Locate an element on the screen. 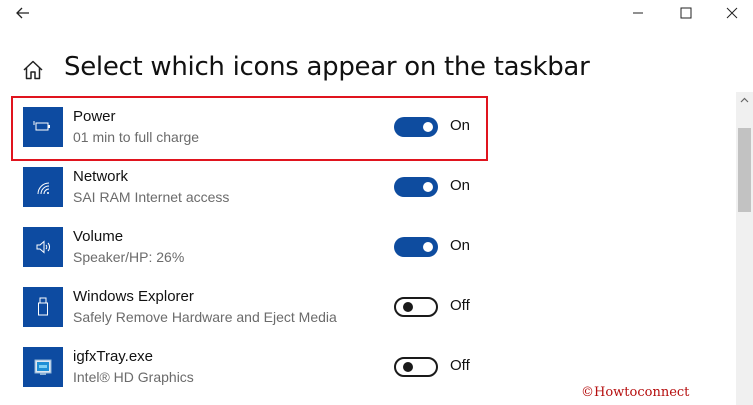  item-name: Volume is located at coordinates (98, 236).